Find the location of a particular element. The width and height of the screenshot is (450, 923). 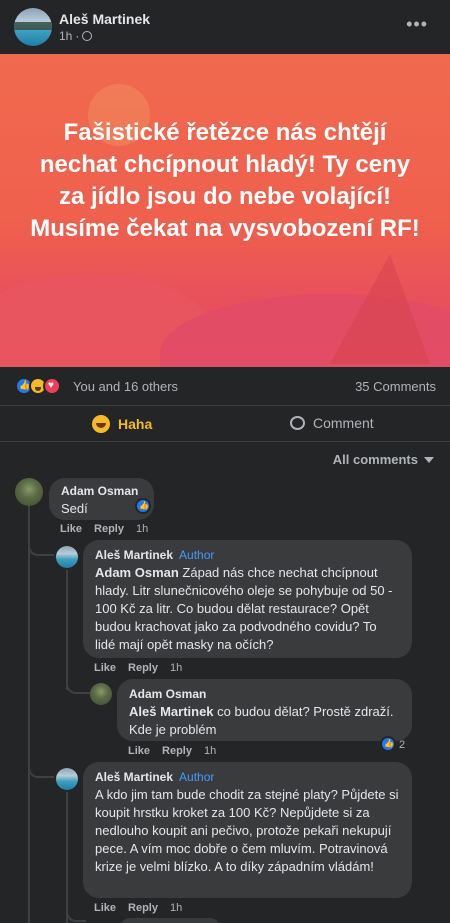

haha-button: Haha is located at coordinates (122, 424).